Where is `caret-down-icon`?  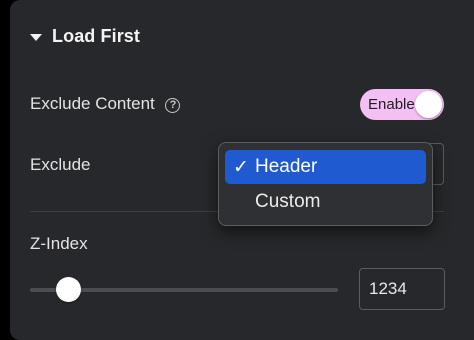 caret-down-icon is located at coordinates (36, 37).